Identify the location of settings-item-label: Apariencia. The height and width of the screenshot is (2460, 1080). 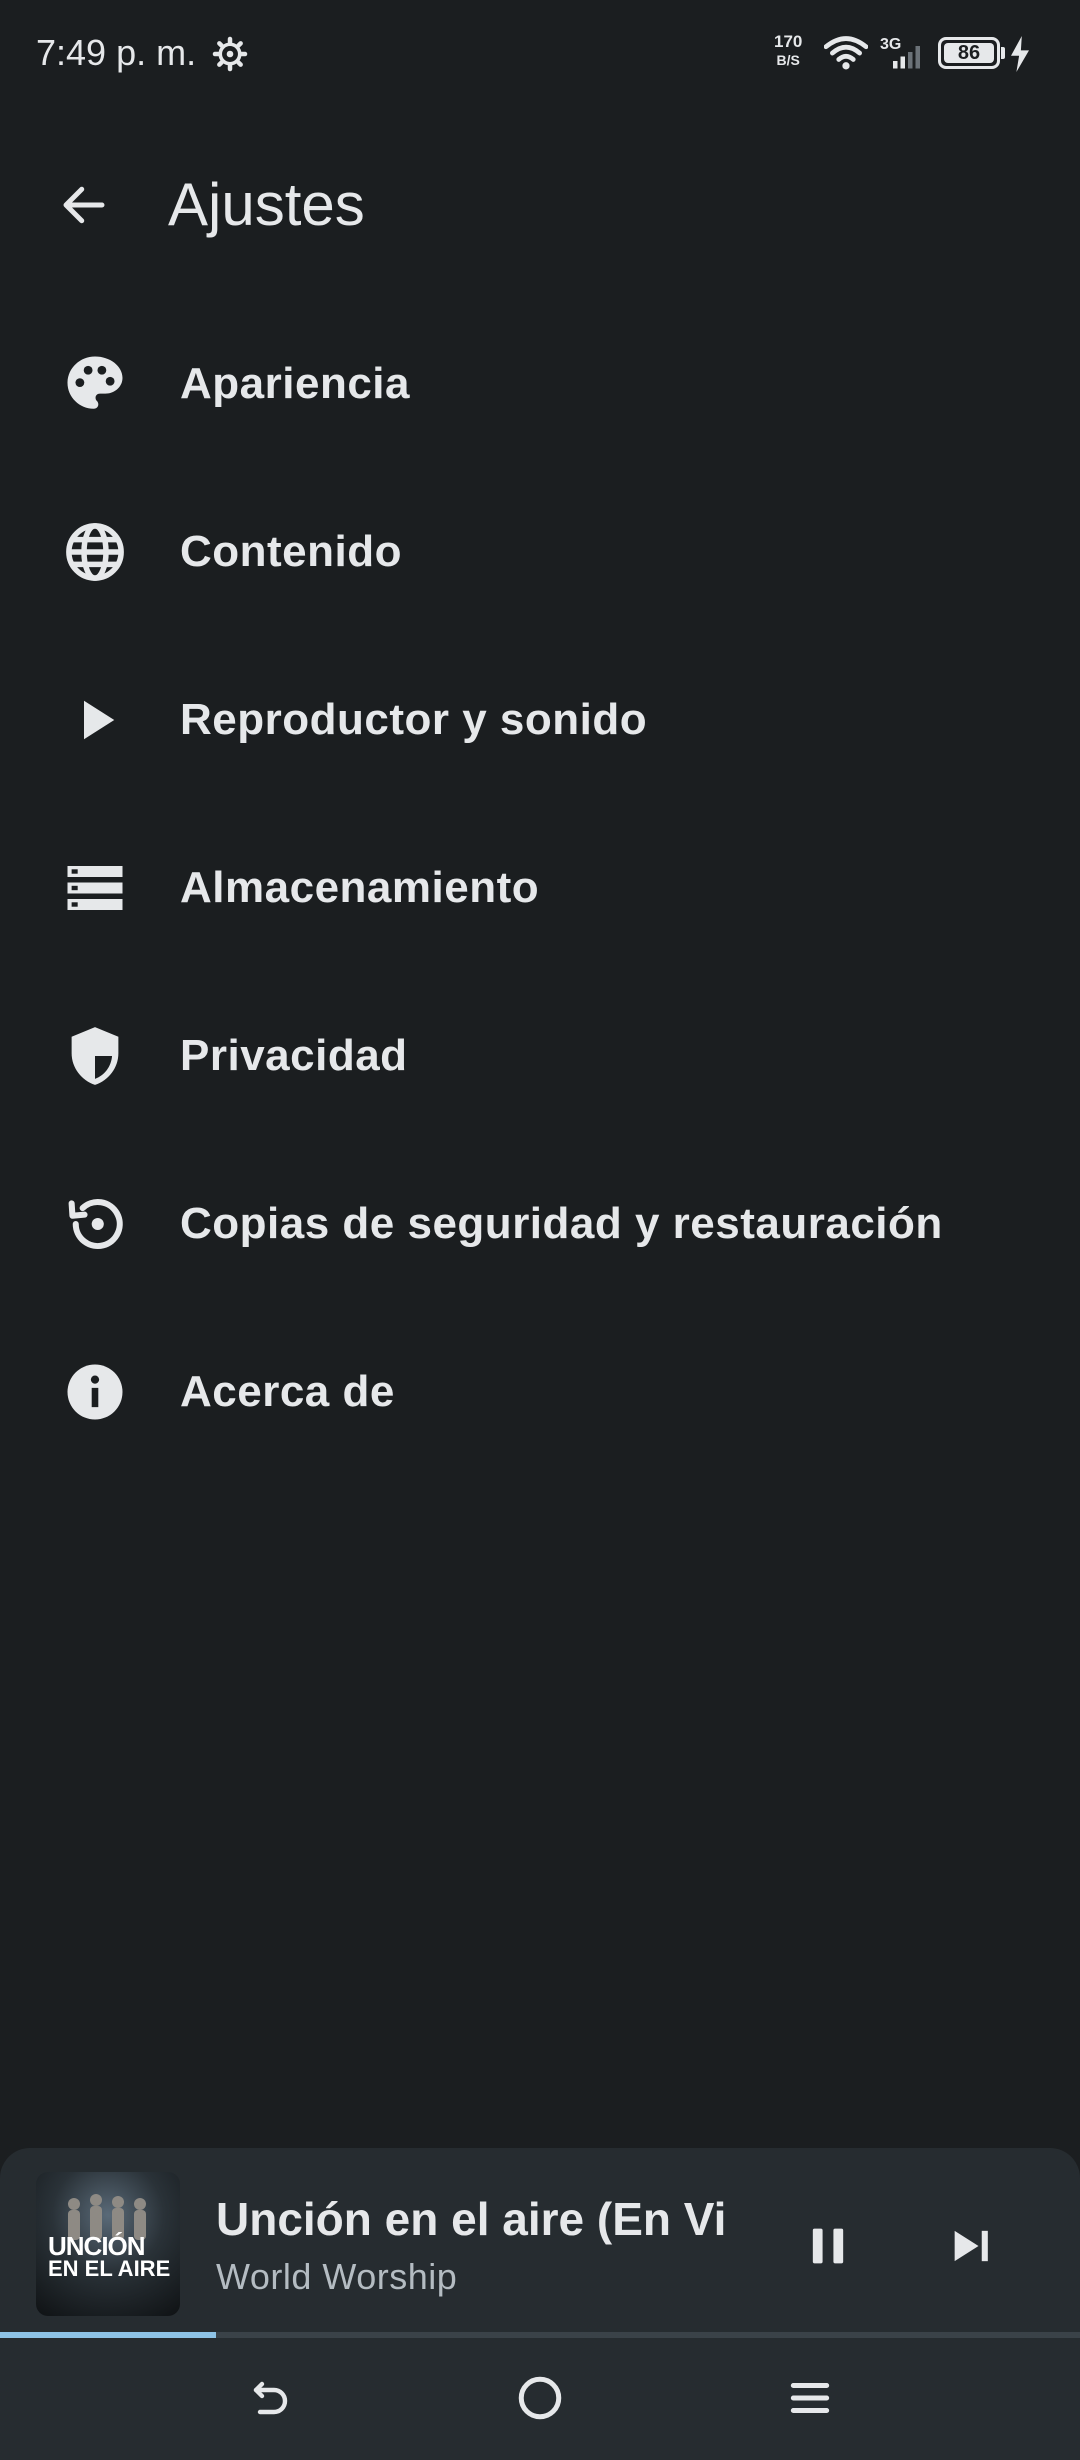
(295, 383).